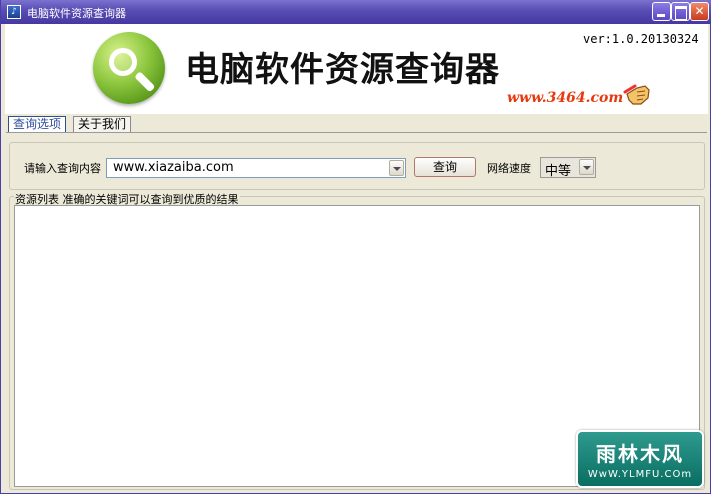 Image resolution: width=711 pixels, height=494 pixels. What do you see at coordinates (640, 474) in the screenshot?
I see `watermark-url: WwW.YLMFU.COm` at bounding box center [640, 474].